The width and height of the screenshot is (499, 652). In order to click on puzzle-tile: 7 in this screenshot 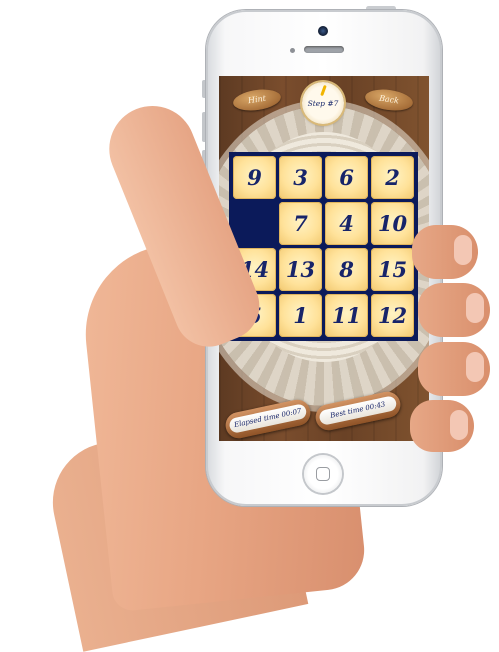, I will do `click(300, 223)`.